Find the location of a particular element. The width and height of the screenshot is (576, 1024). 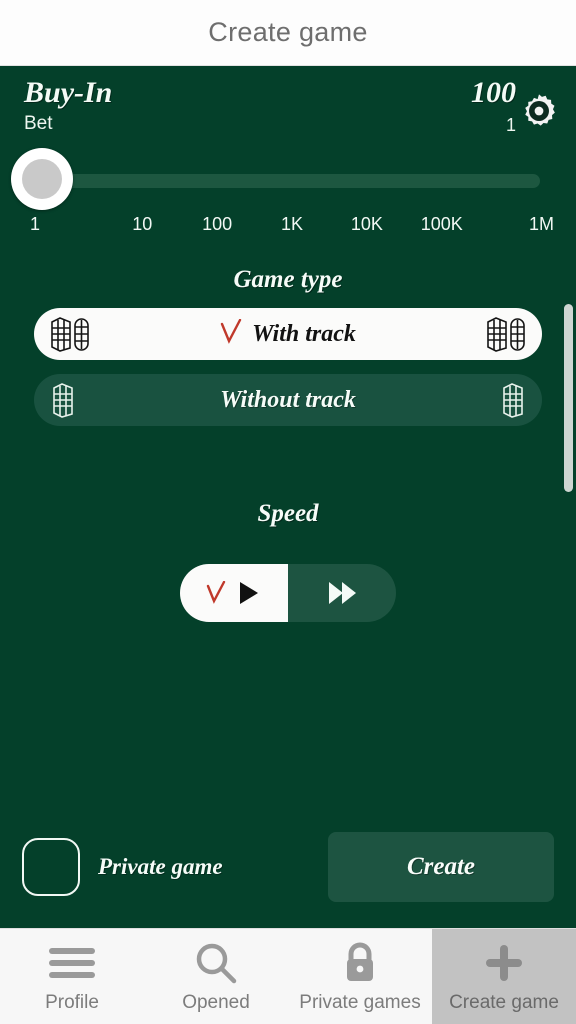

gear-icon is located at coordinates (539, 111).